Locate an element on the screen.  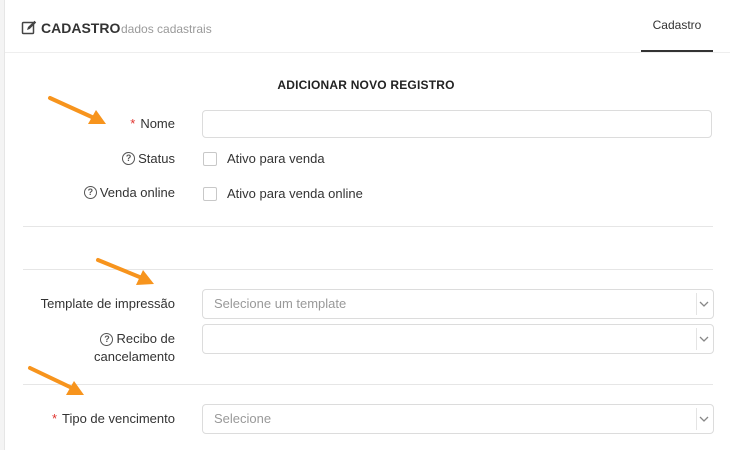
nome-label: * Nome is located at coordinates (152, 123).